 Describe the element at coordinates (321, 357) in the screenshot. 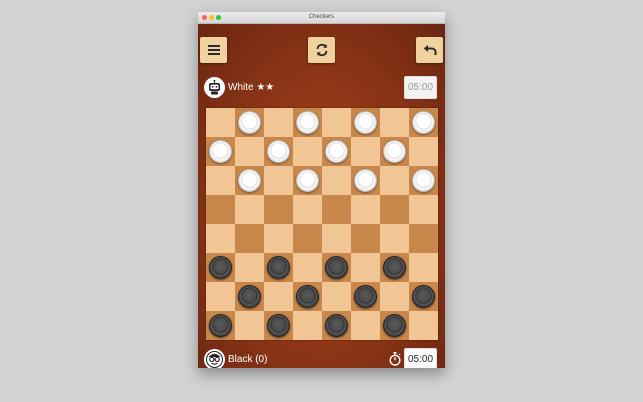

I see `bottom-player-bar: Black (0) 05:00` at that location.